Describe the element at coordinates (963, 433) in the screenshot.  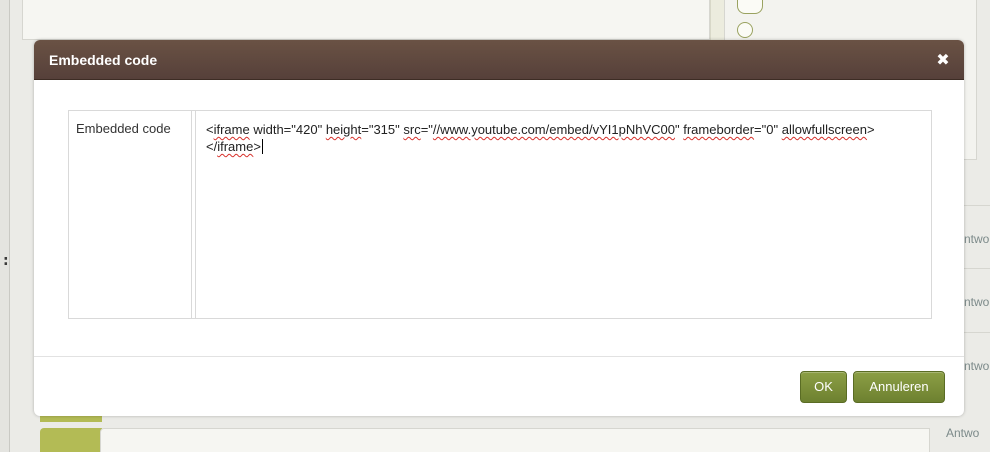
I see `answer-label: Antwo` at that location.